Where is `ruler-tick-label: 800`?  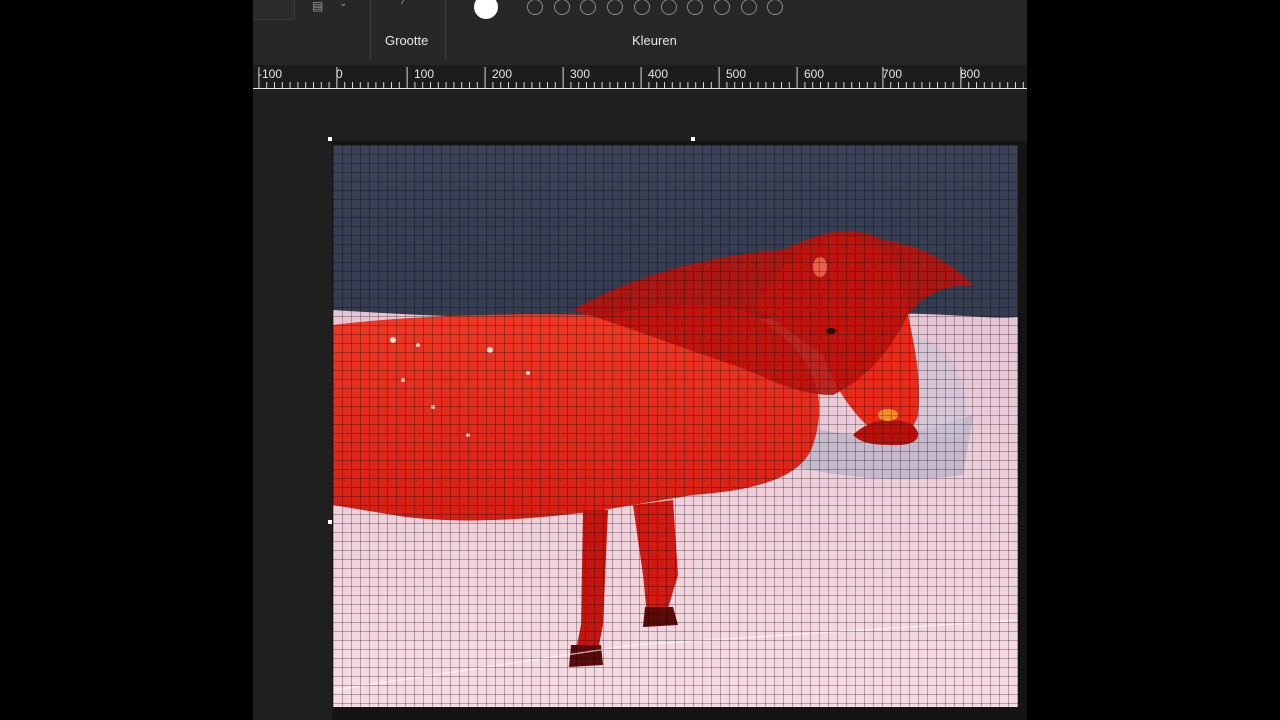 ruler-tick-label: 800 is located at coordinates (970, 74).